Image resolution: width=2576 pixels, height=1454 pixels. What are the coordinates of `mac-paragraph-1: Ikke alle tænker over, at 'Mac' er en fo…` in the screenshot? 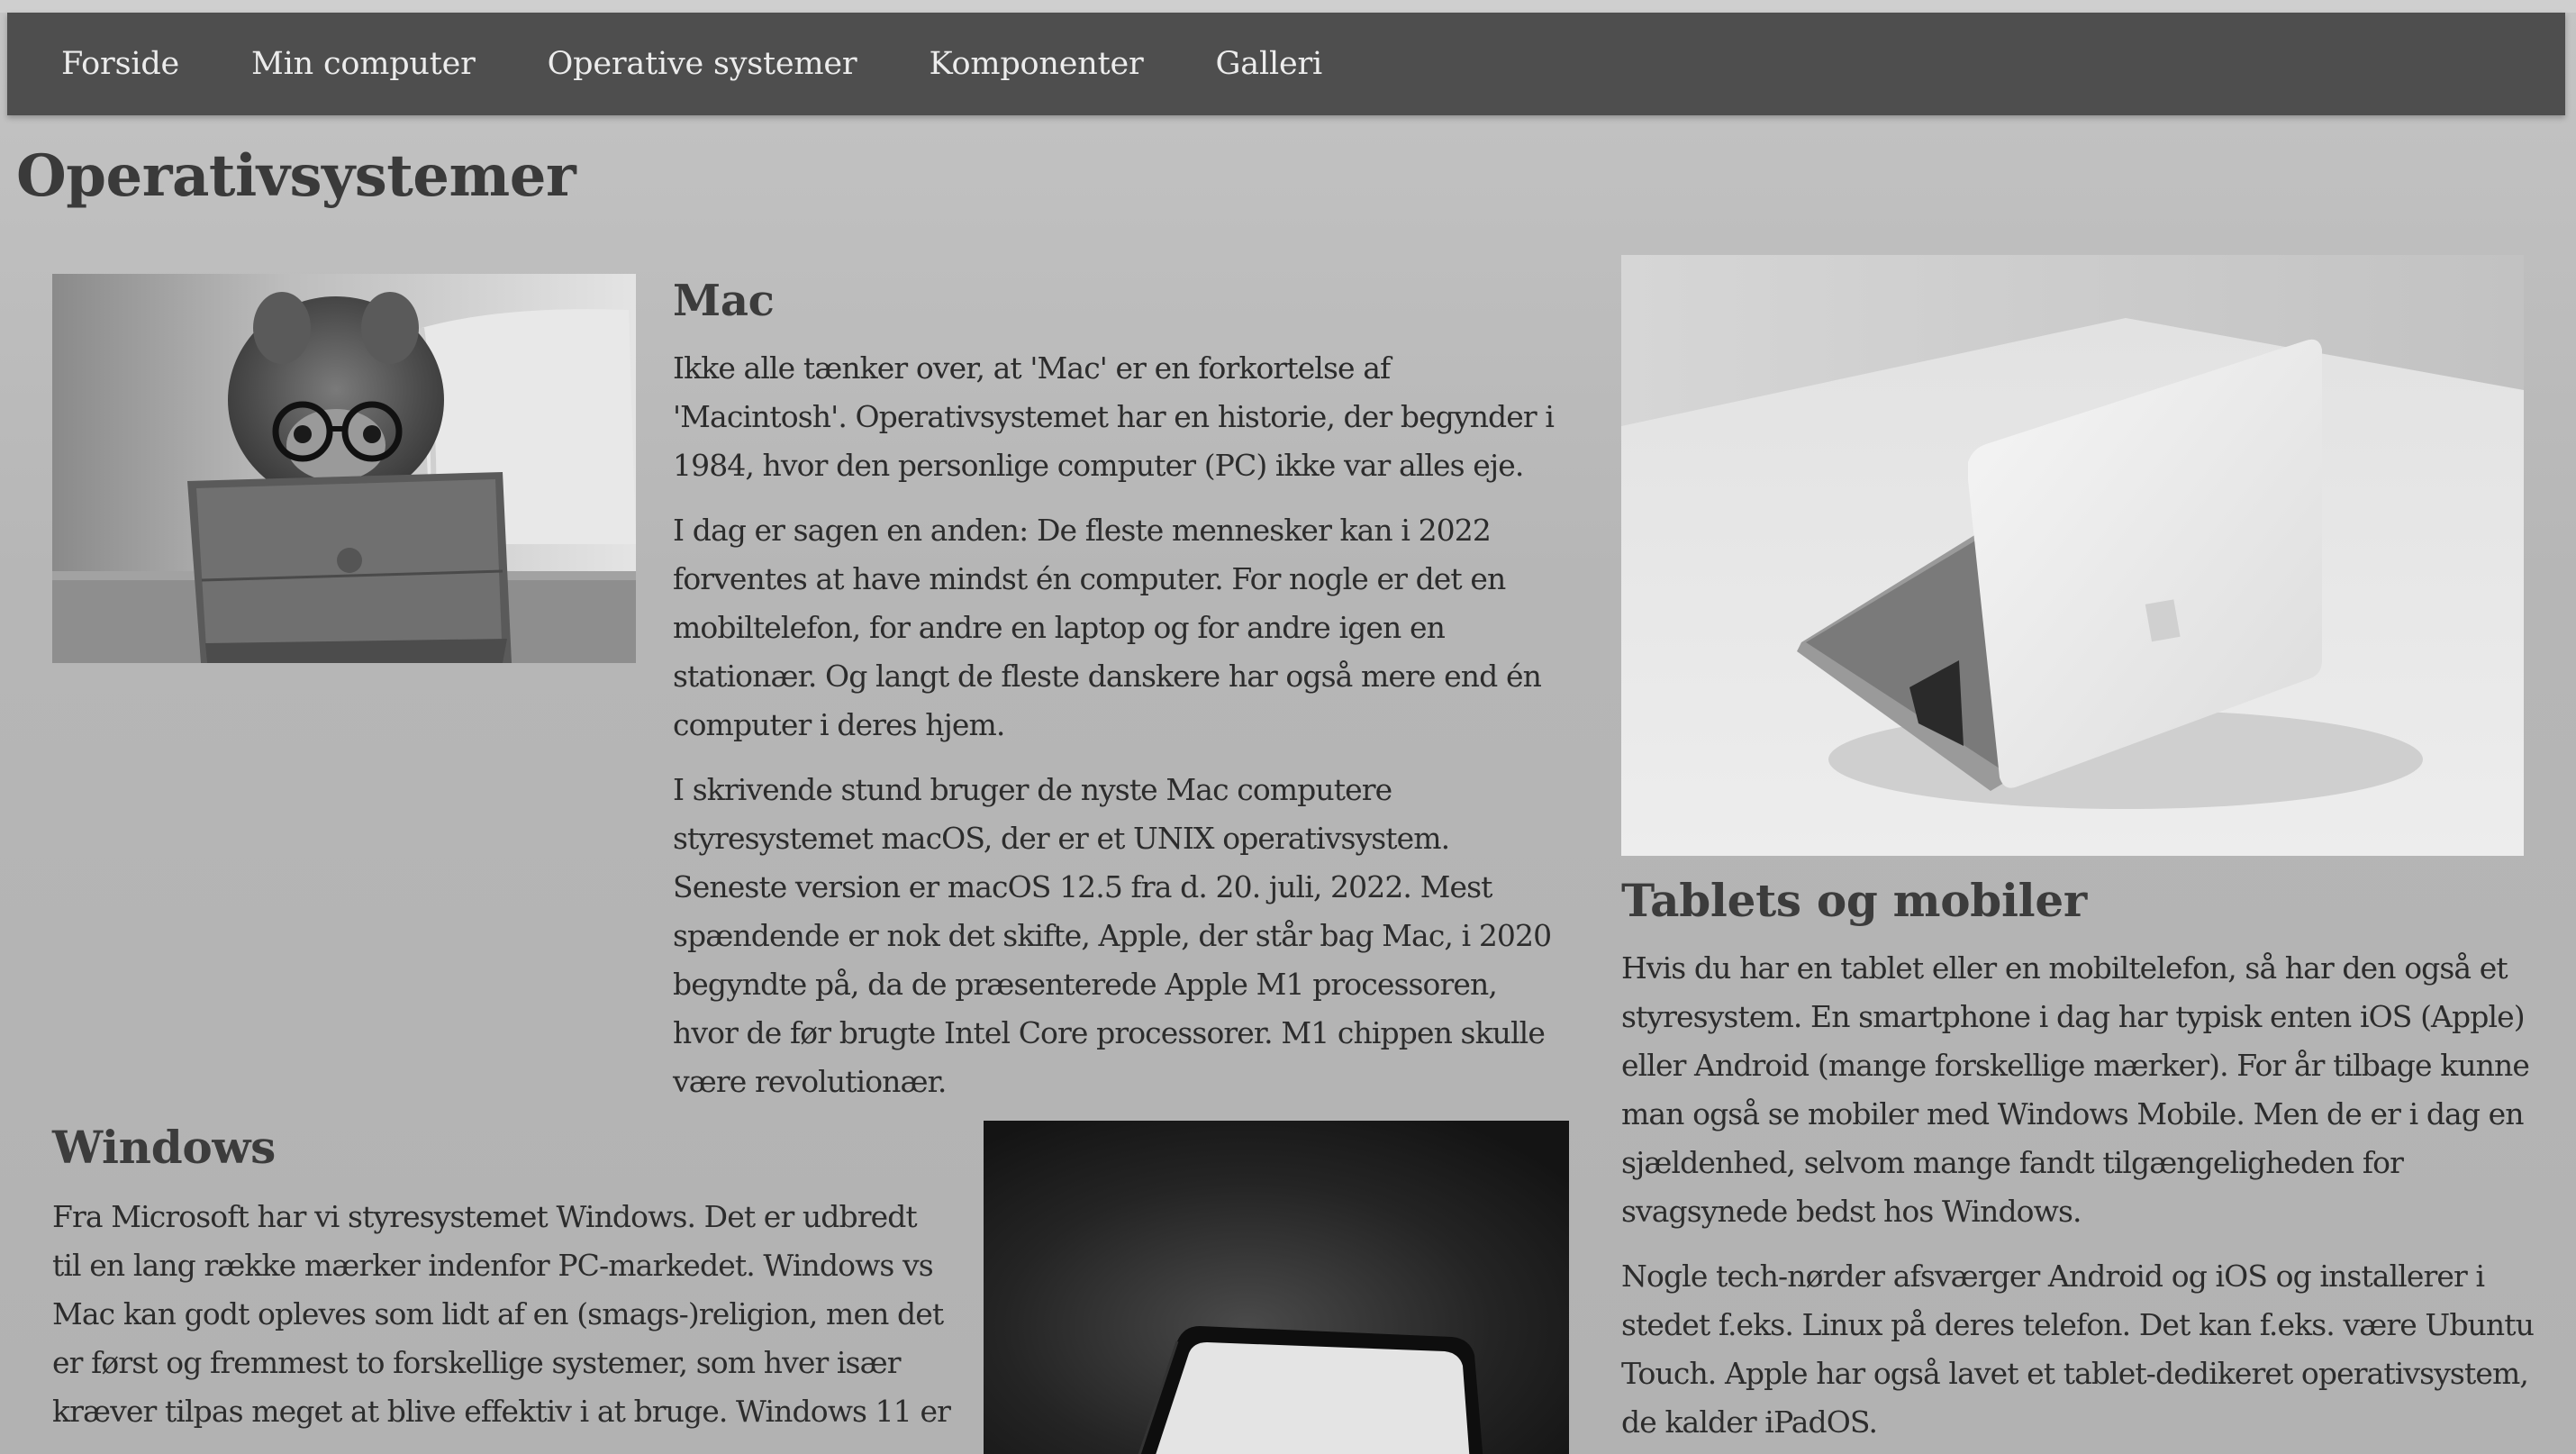 It's located at (1114, 417).